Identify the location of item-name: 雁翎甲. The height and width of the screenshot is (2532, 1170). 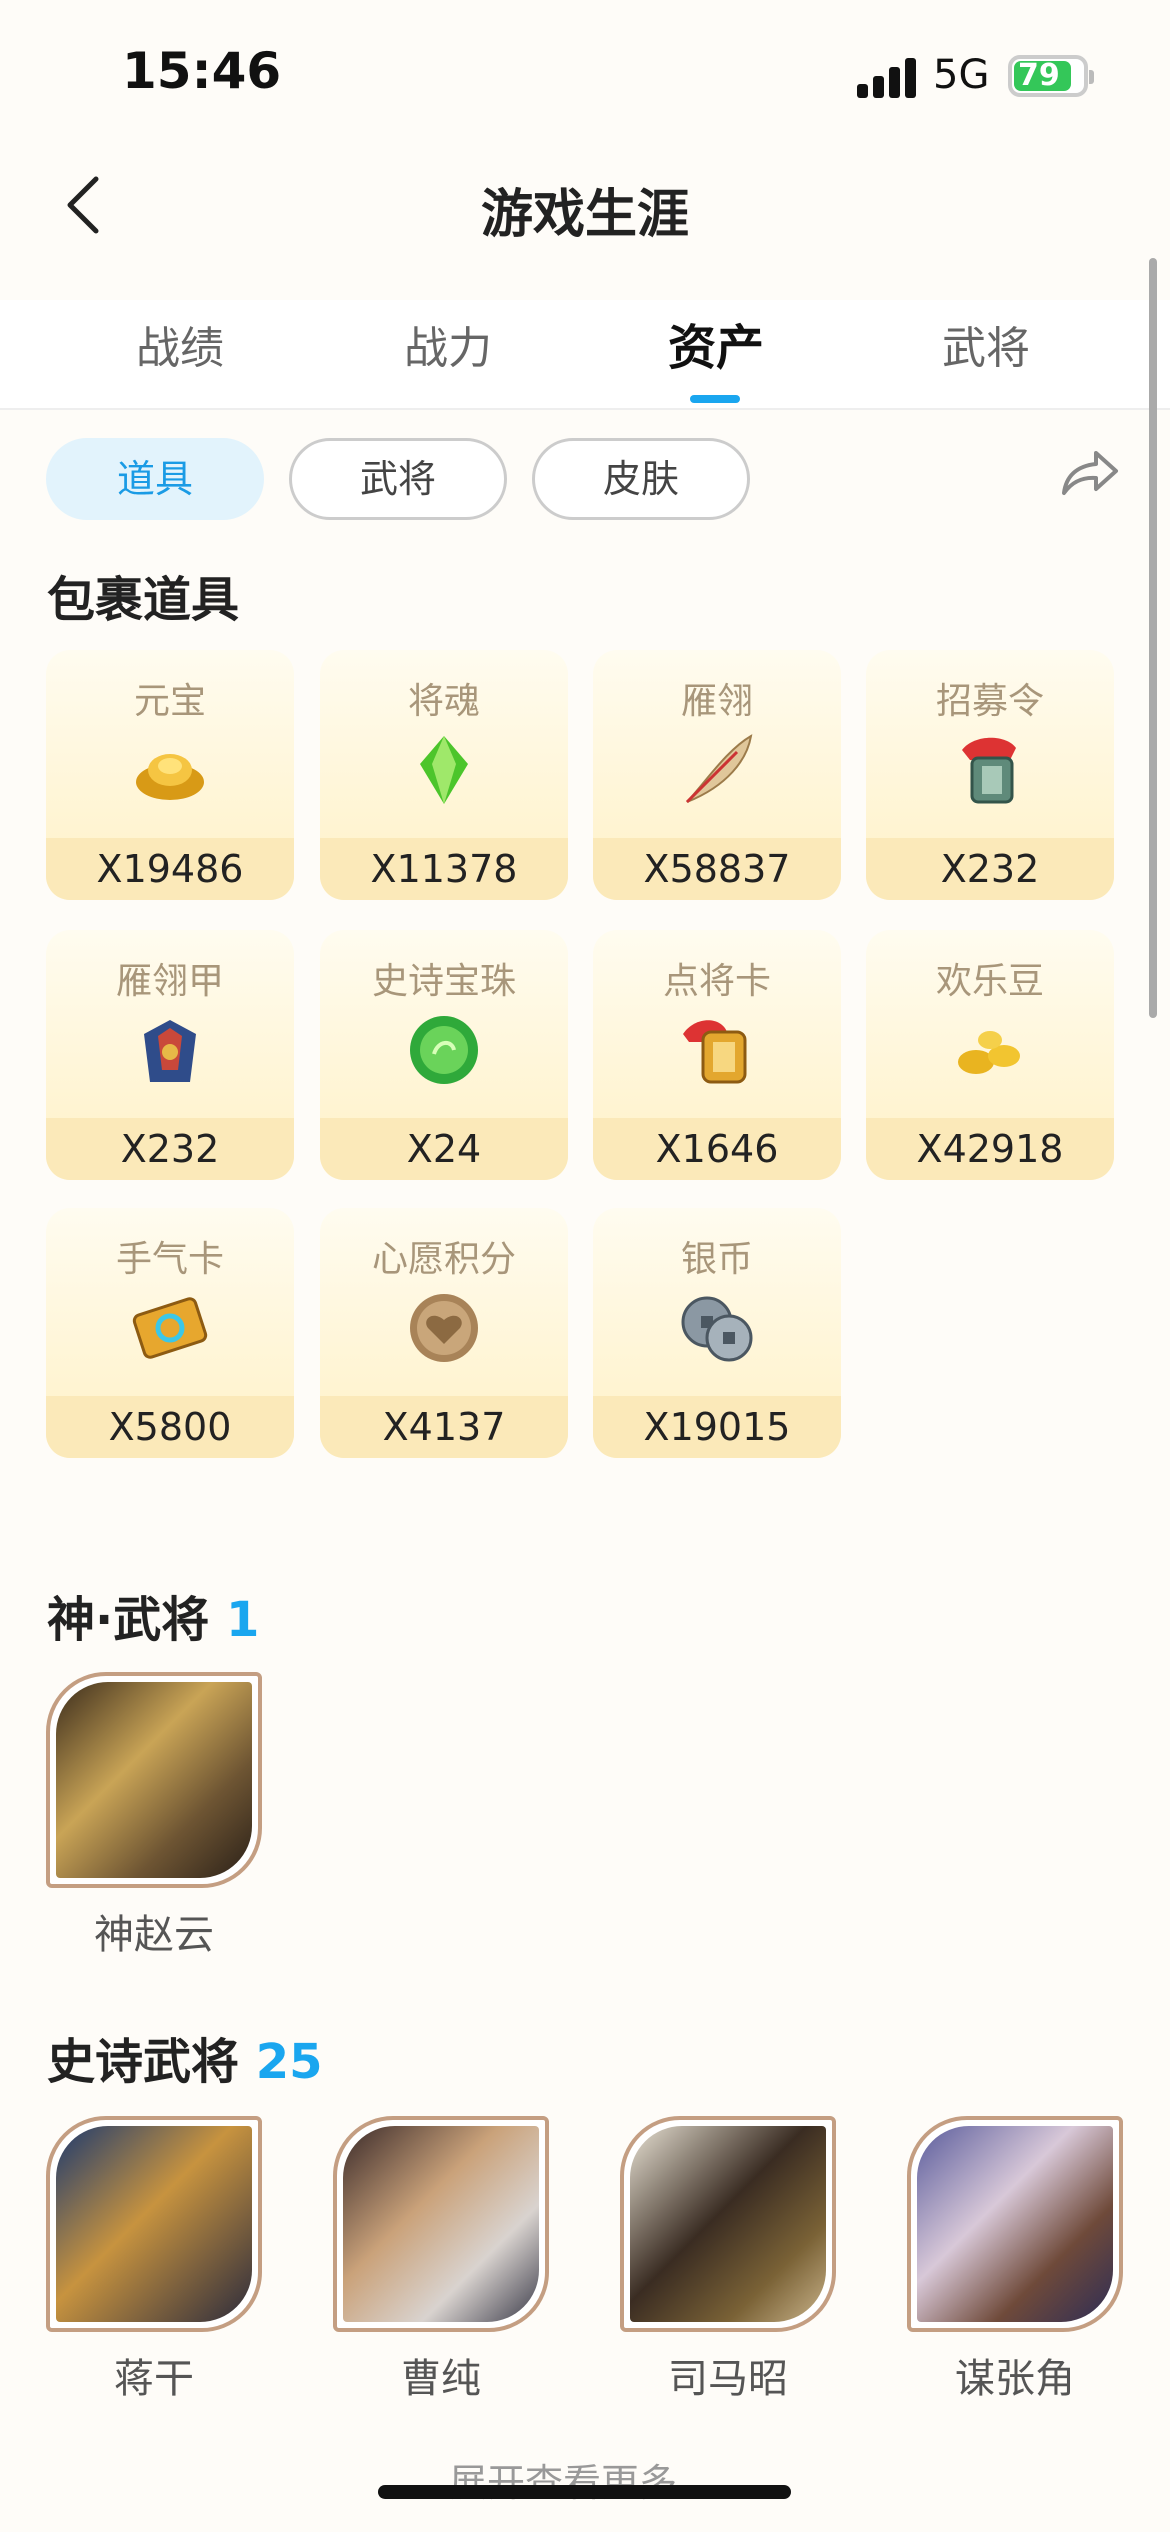
(169, 981).